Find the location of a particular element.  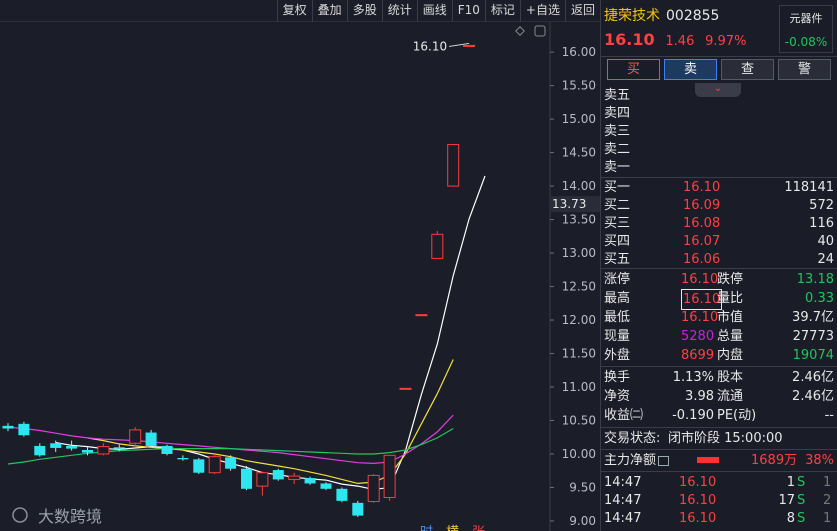

price-tick-label: 11.50 is located at coordinates (579, 354).